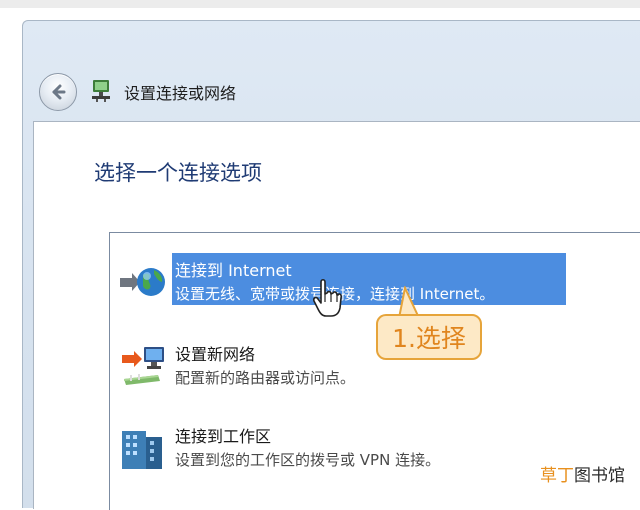 The width and height of the screenshot is (640, 510). Describe the element at coordinates (320, 4) in the screenshot. I see `top-strip` at that location.